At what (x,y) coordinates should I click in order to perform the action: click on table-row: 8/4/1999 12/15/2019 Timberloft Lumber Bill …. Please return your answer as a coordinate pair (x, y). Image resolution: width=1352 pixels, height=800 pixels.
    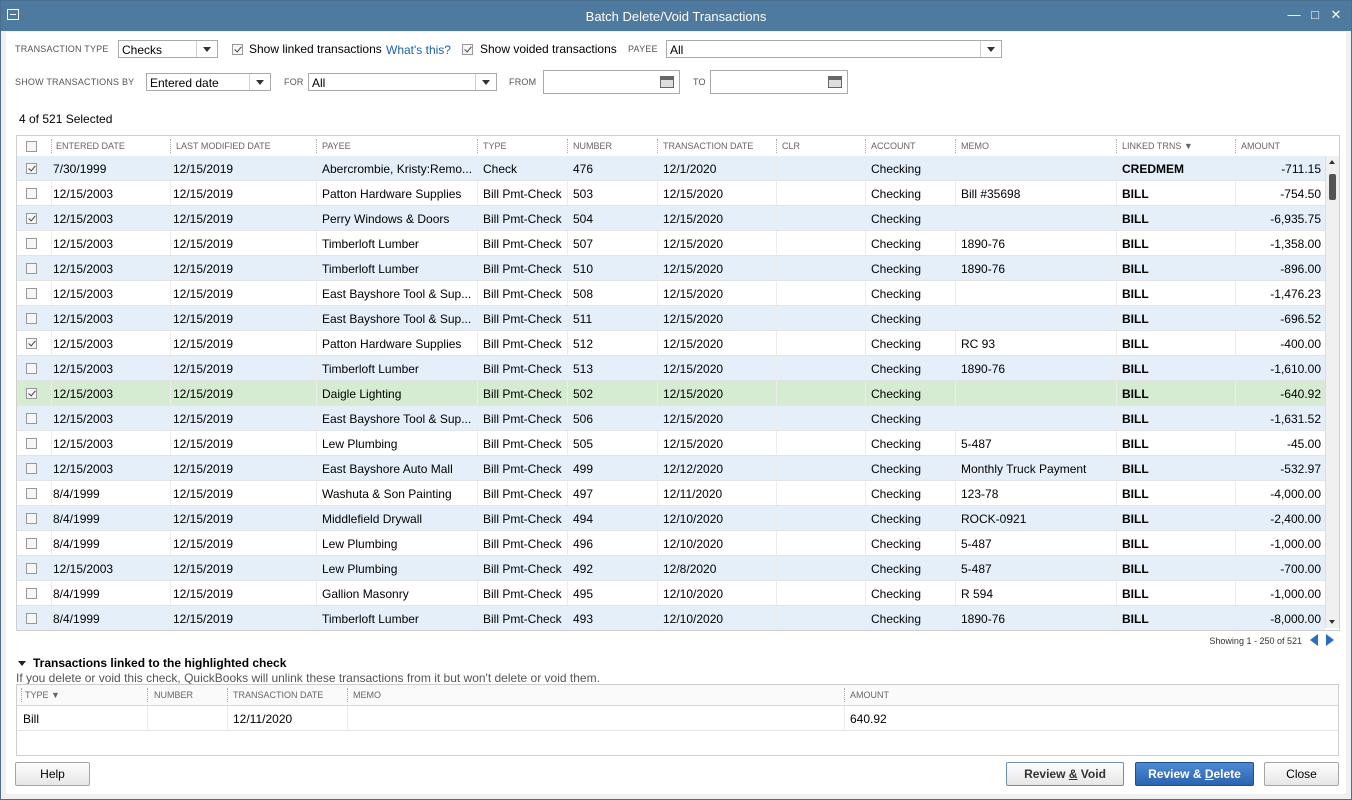
    Looking at the image, I should click on (671, 618).